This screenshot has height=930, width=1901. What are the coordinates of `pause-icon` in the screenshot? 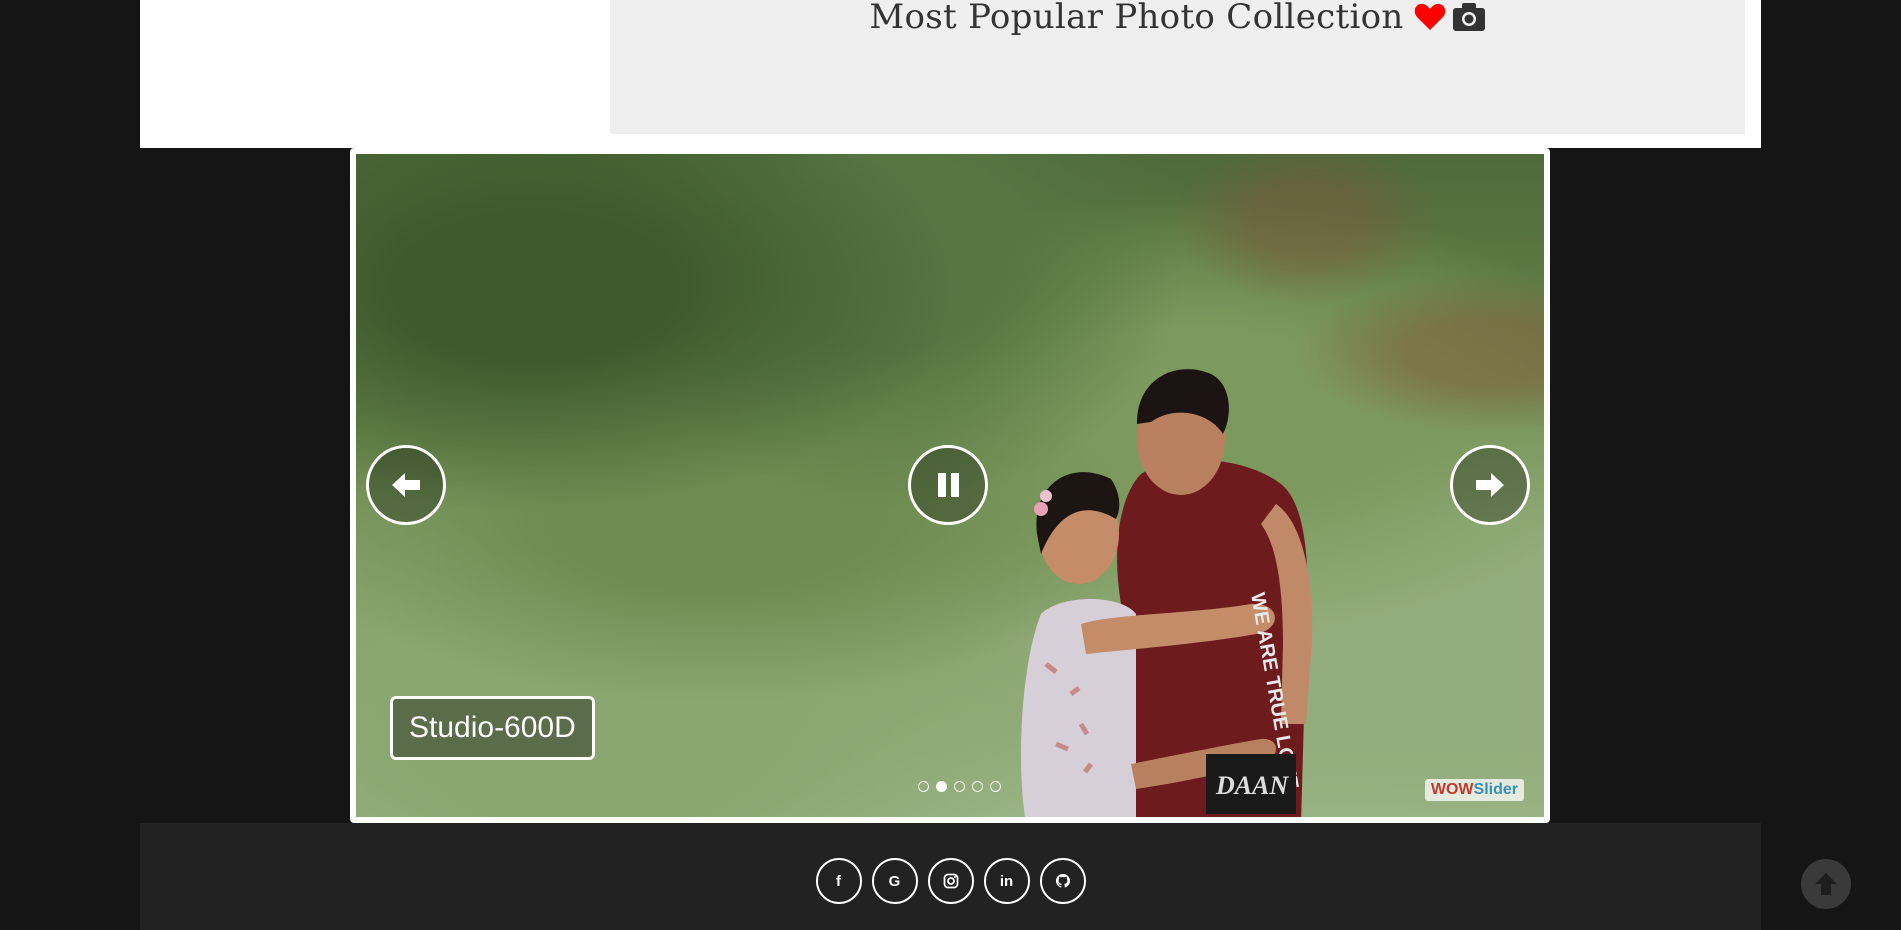 It's located at (948, 485).